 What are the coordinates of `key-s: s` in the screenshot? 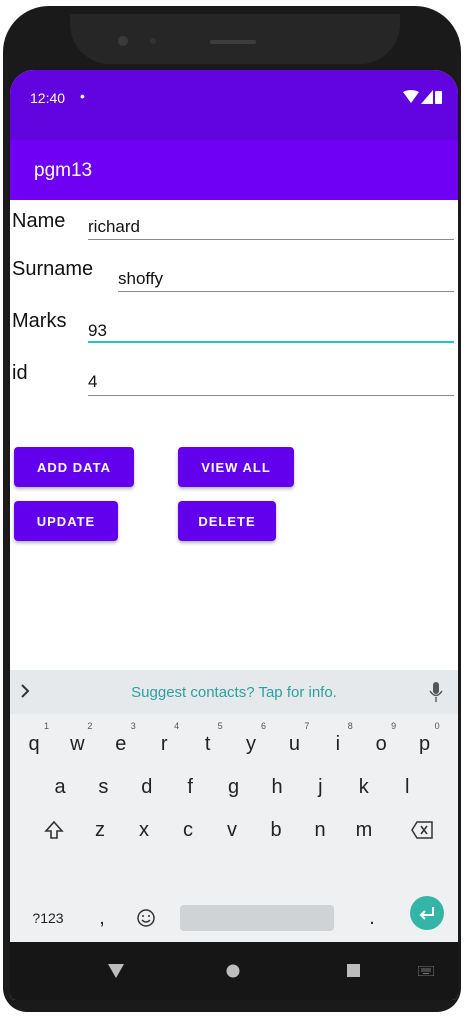 It's located at (103, 787).